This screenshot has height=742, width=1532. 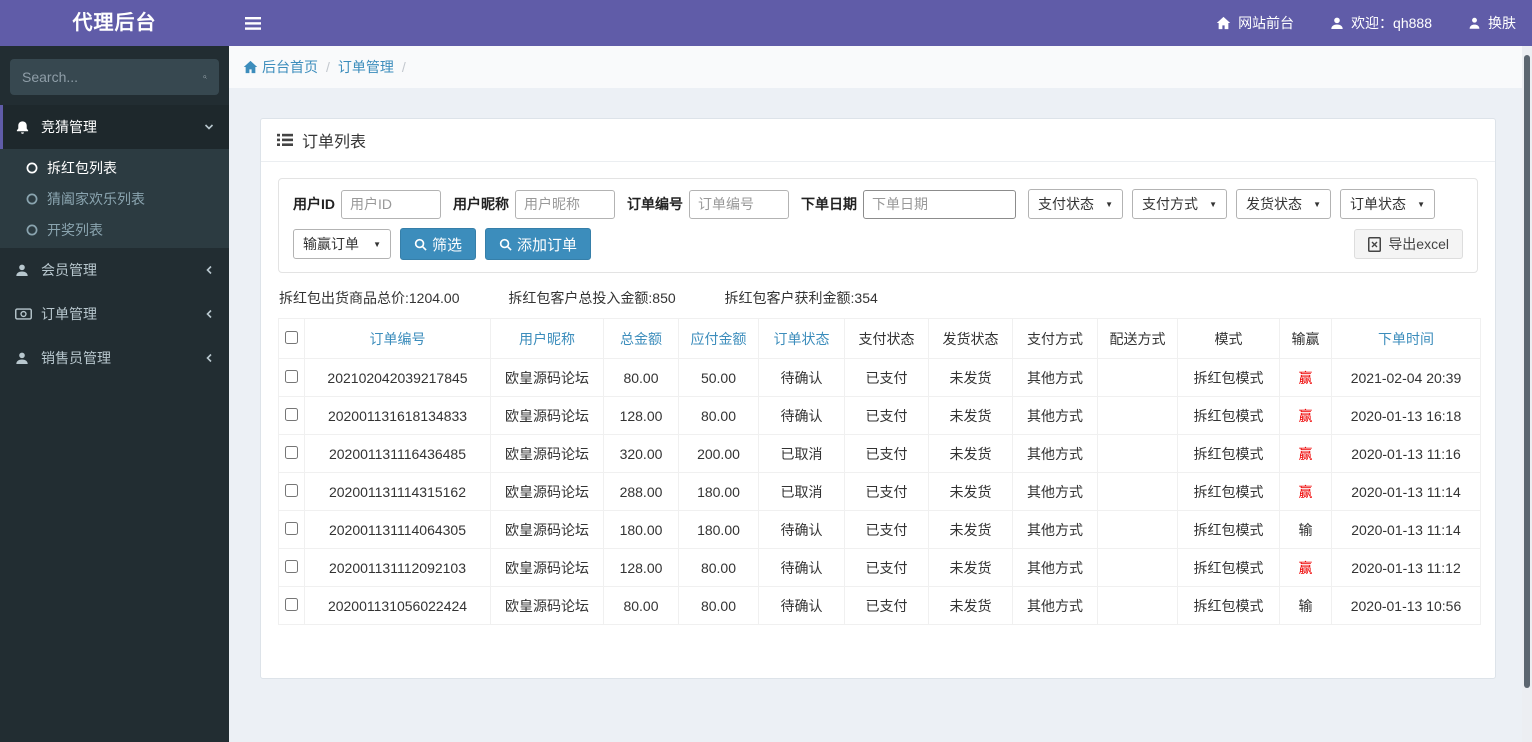 I want to click on sidebar-item-member-management: 会员管理, so click(x=114, y=270).